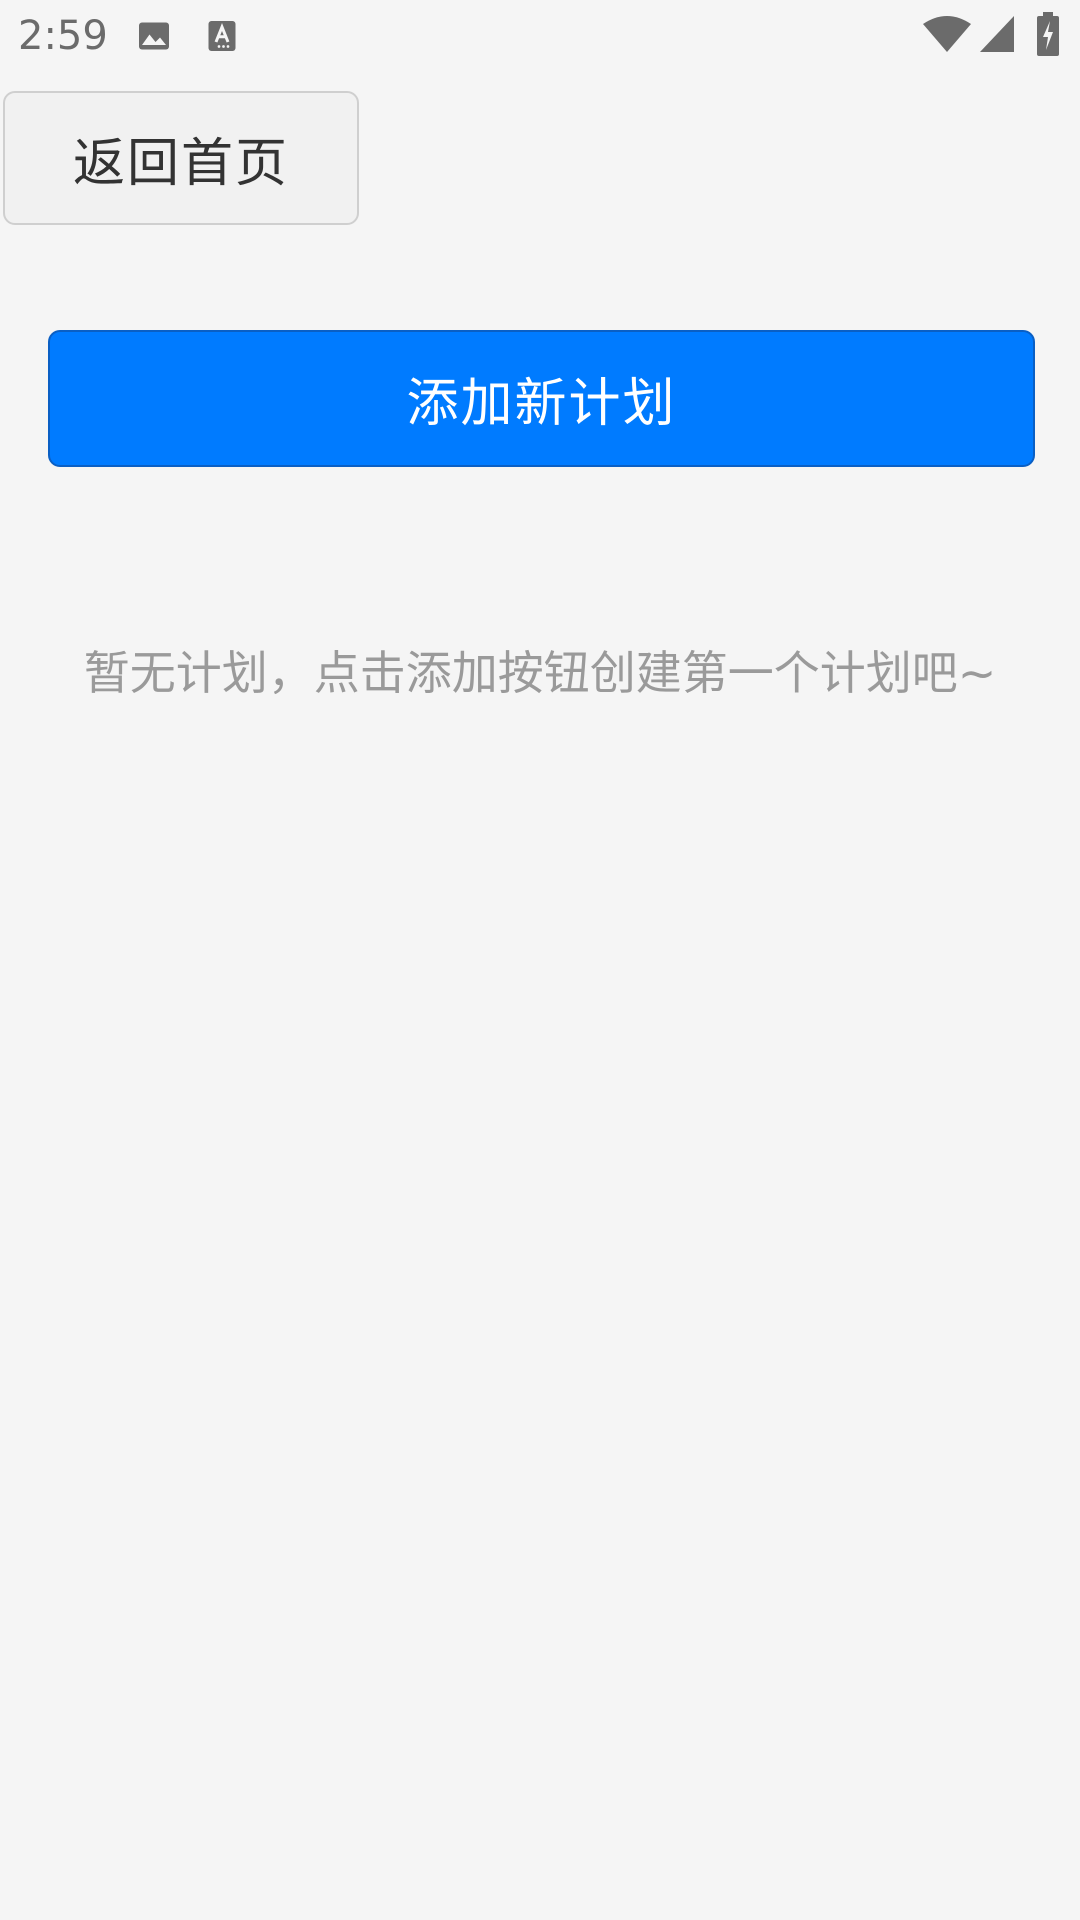  Describe the element at coordinates (63, 36) in the screenshot. I see `status-time: 2:59` at that location.